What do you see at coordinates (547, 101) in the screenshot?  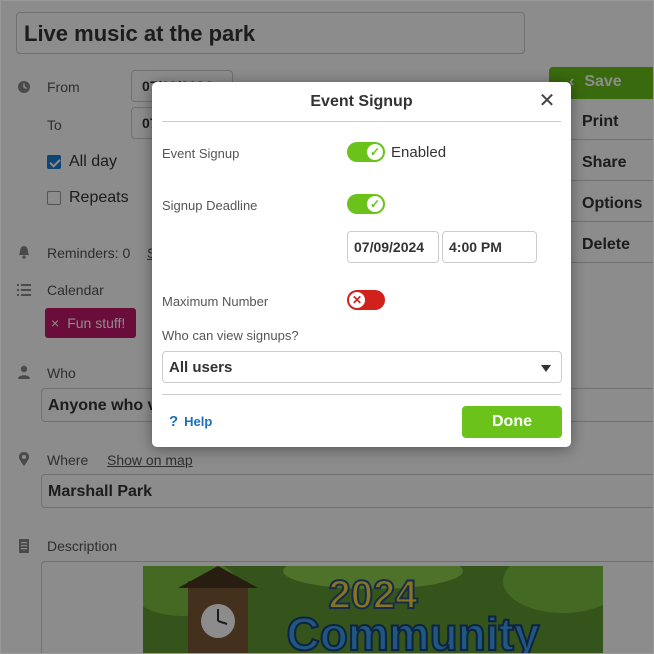 I see `close-icon: ✕` at bounding box center [547, 101].